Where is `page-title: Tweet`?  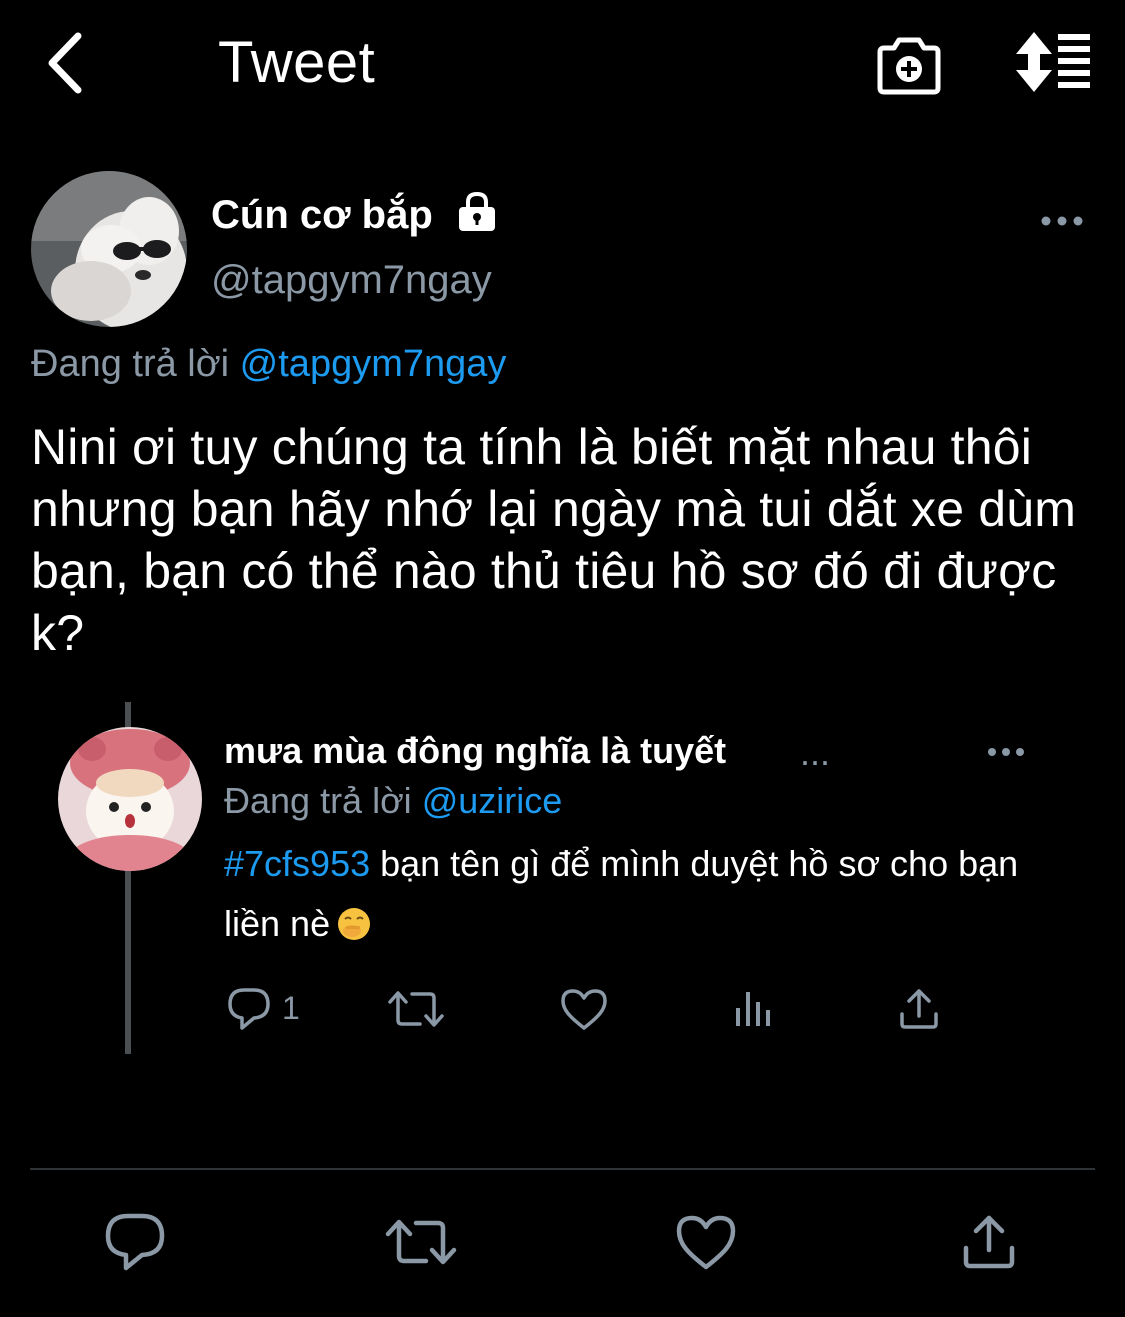
page-title: Tweet is located at coordinates (297, 62).